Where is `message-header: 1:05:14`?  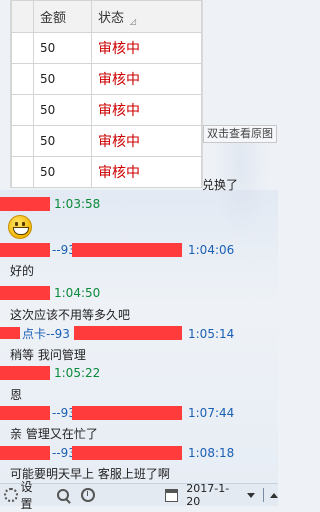 message-header: 1:05:14 is located at coordinates (211, 334).